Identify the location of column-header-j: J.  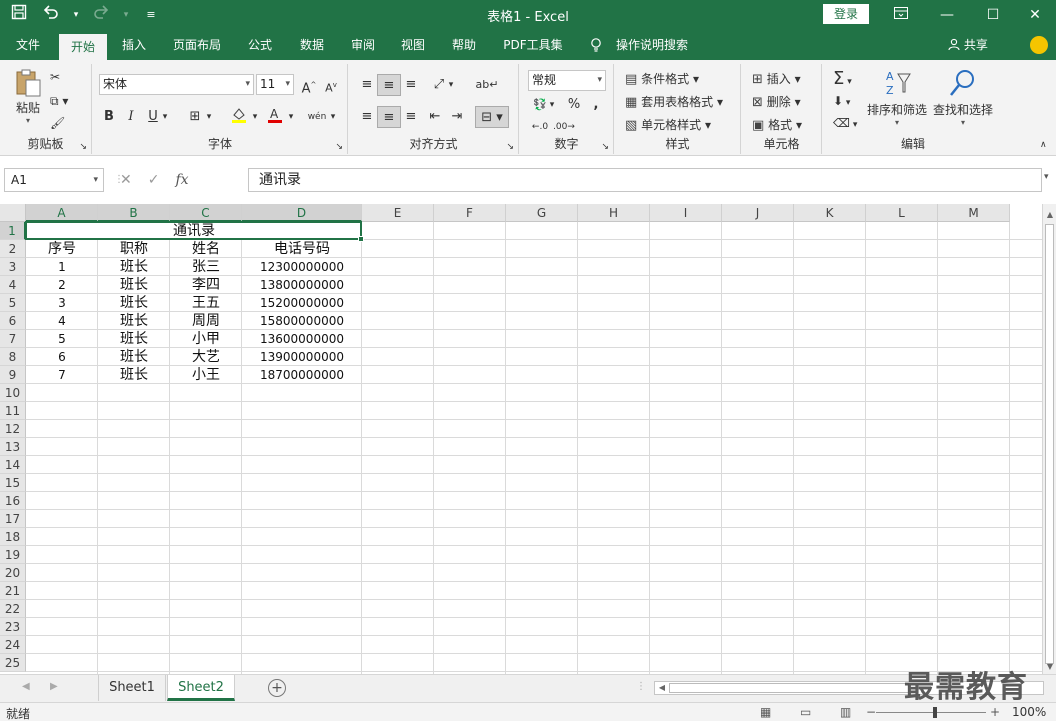
(758, 213).